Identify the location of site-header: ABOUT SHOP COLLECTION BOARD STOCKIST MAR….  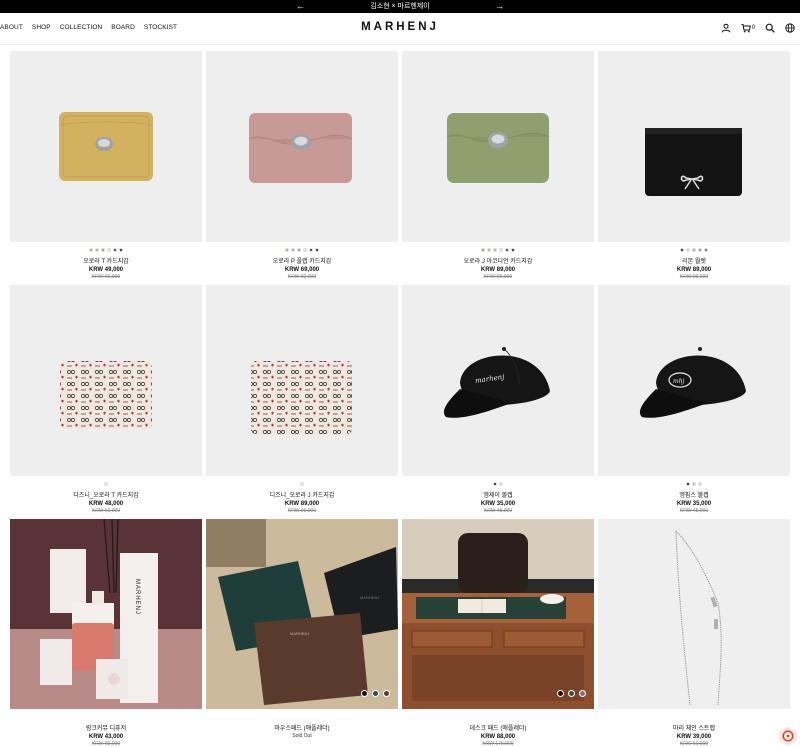
(400, 29).